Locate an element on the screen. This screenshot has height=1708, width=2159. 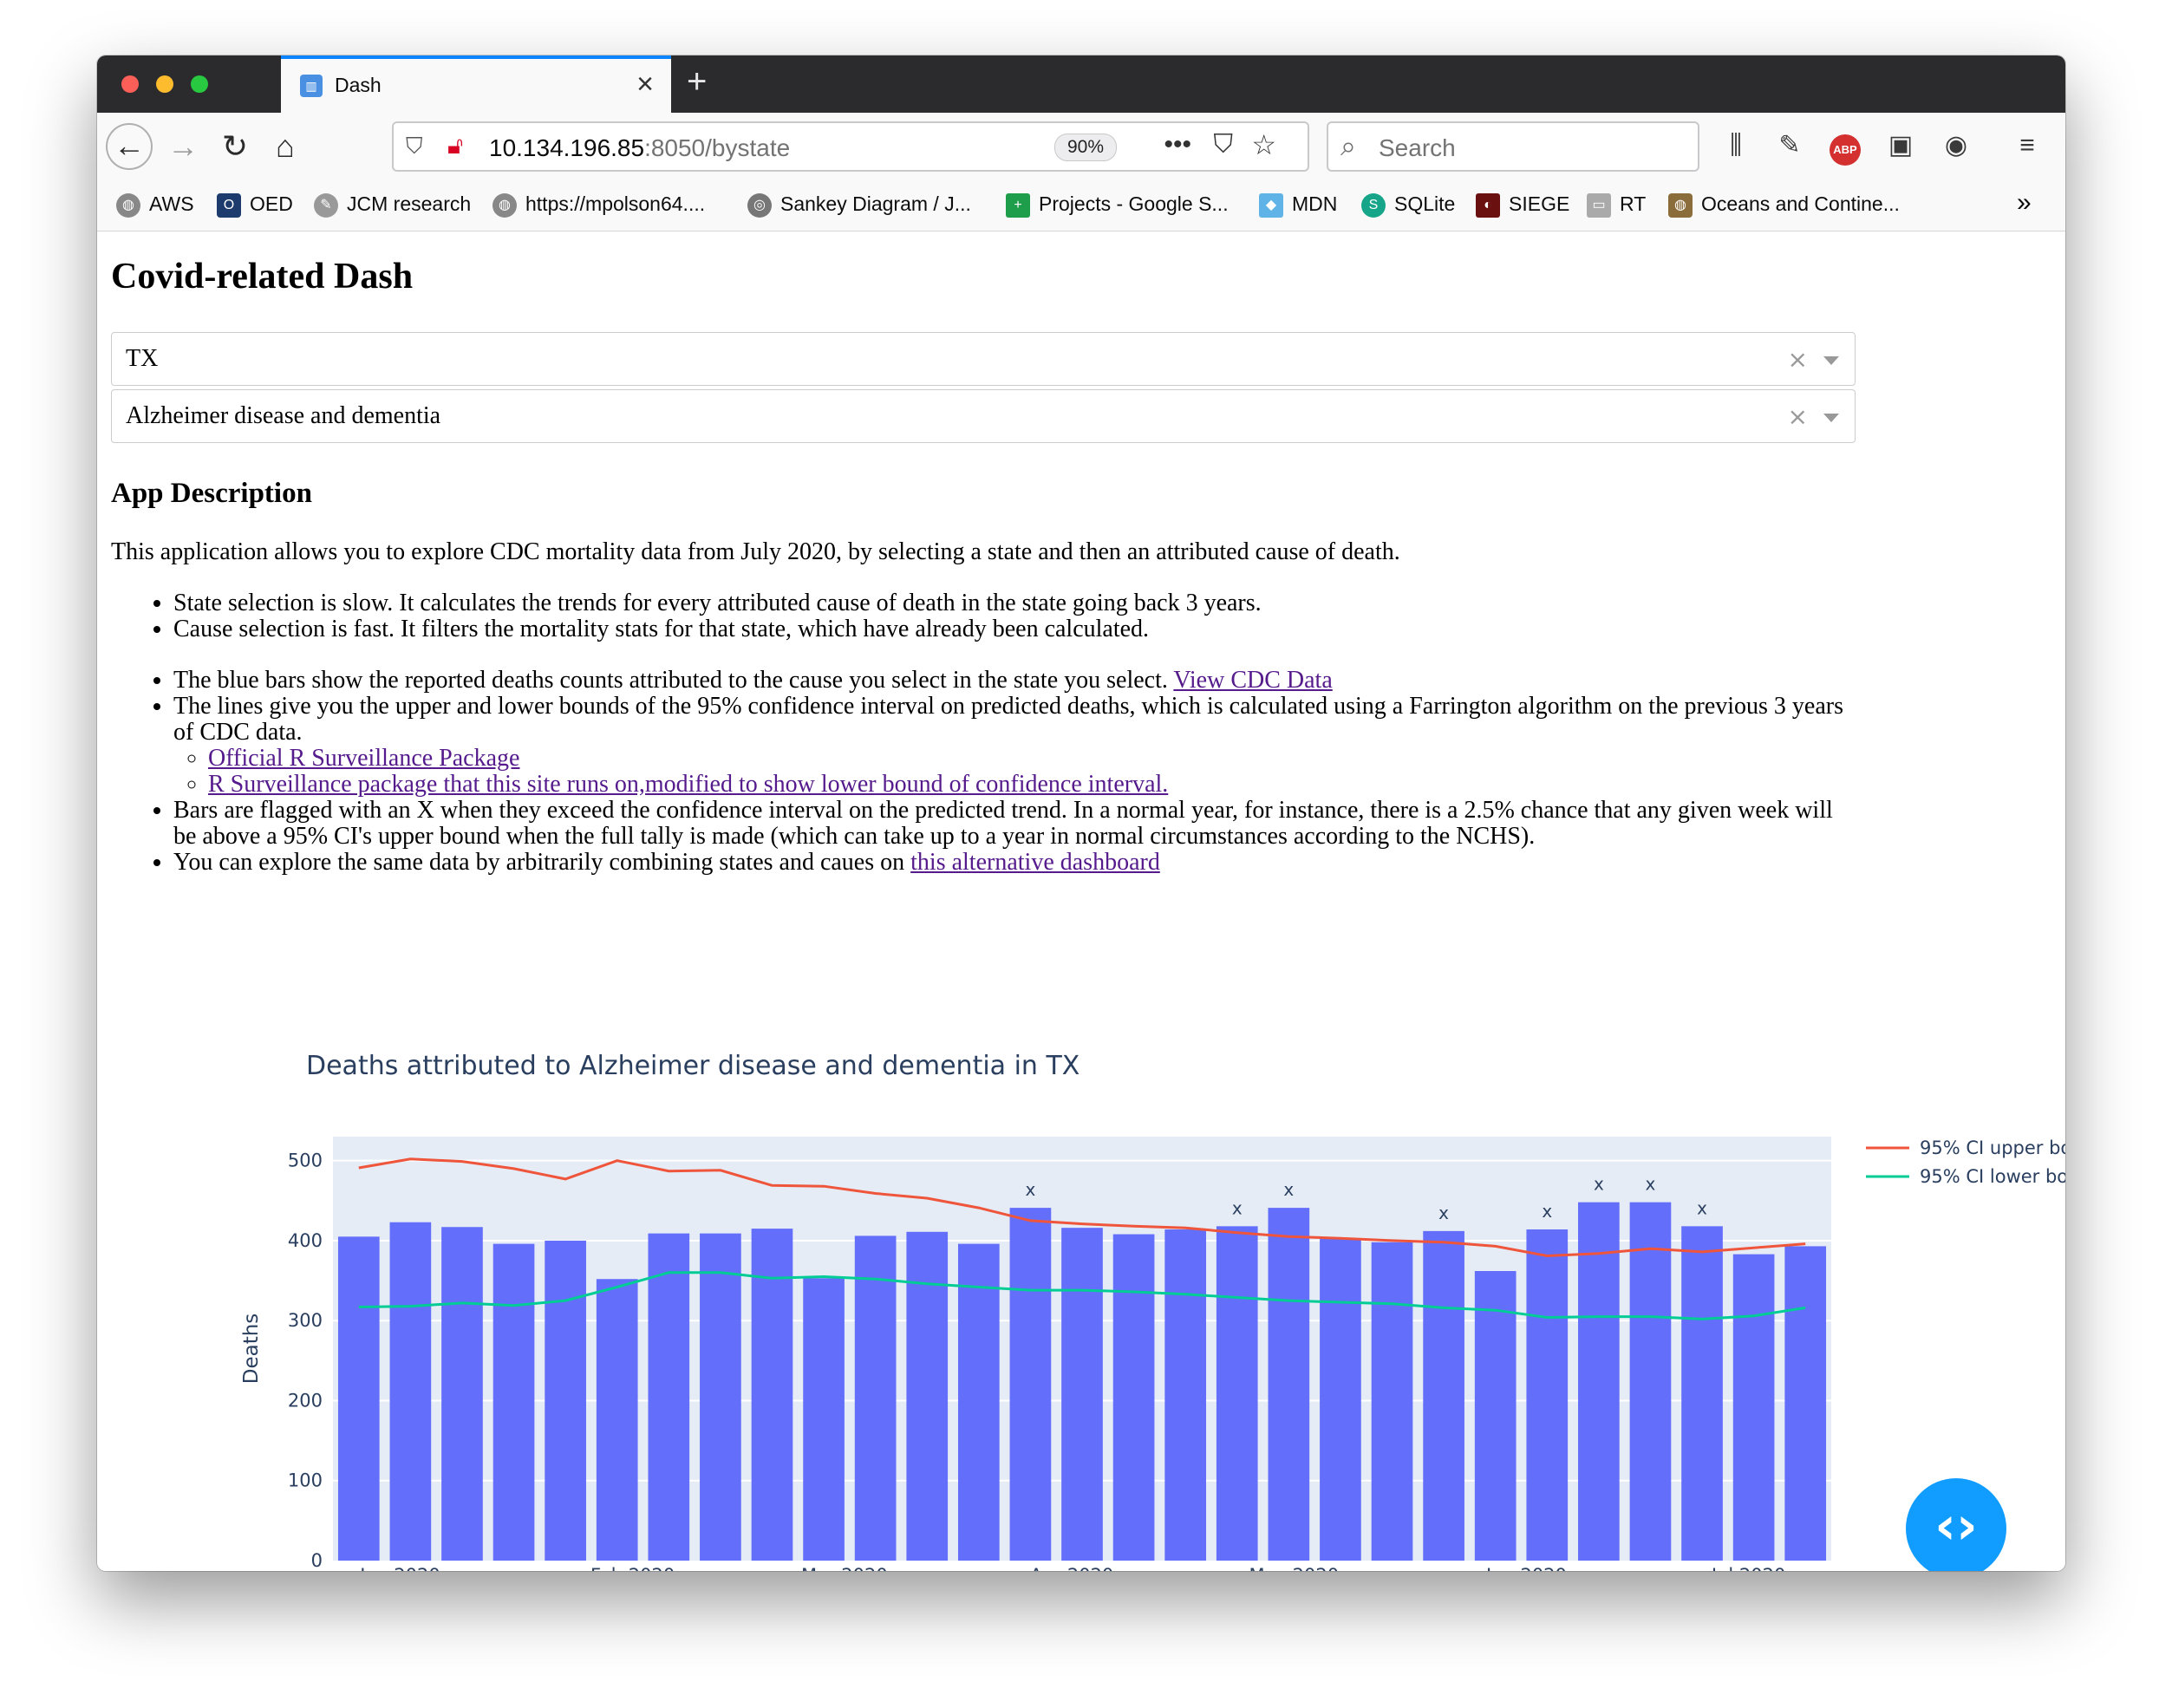
tab-title: Dash is located at coordinates (358, 85).